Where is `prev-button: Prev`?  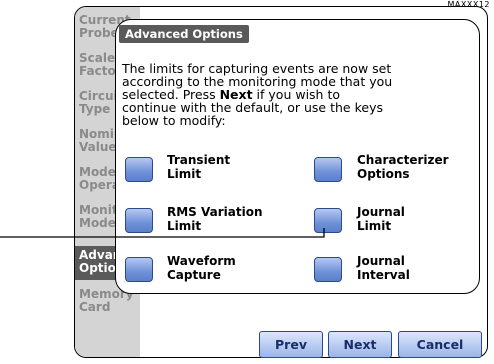
prev-button: Prev is located at coordinates (291, 344).